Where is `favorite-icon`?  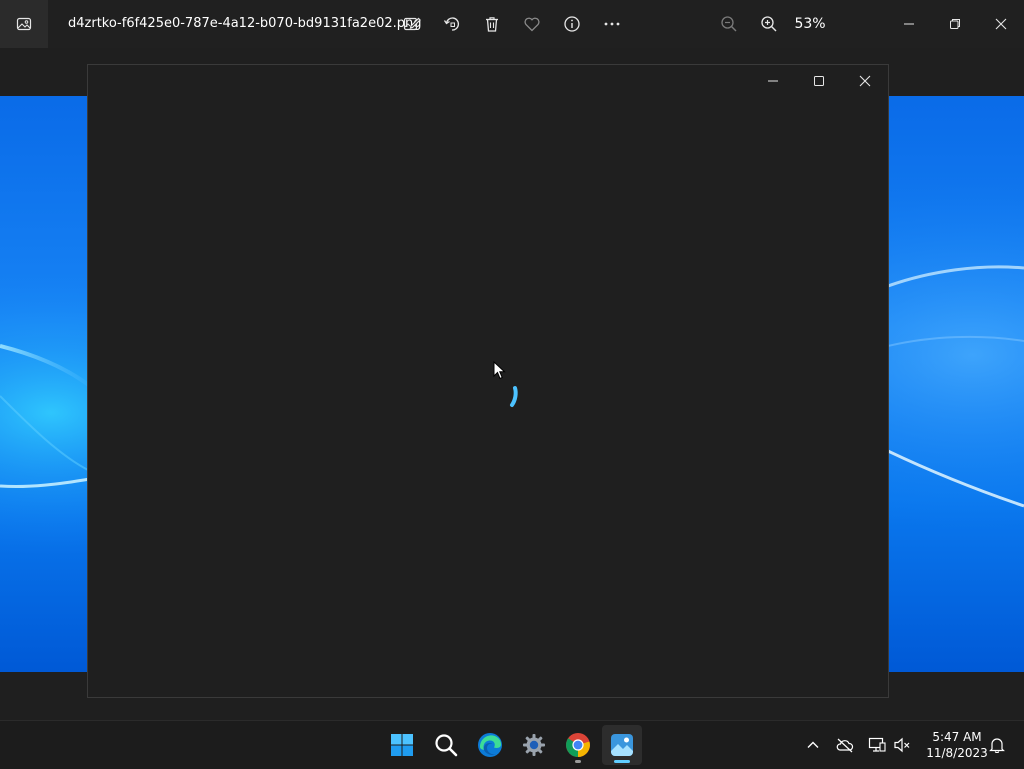 favorite-icon is located at coordinates (532, 24).